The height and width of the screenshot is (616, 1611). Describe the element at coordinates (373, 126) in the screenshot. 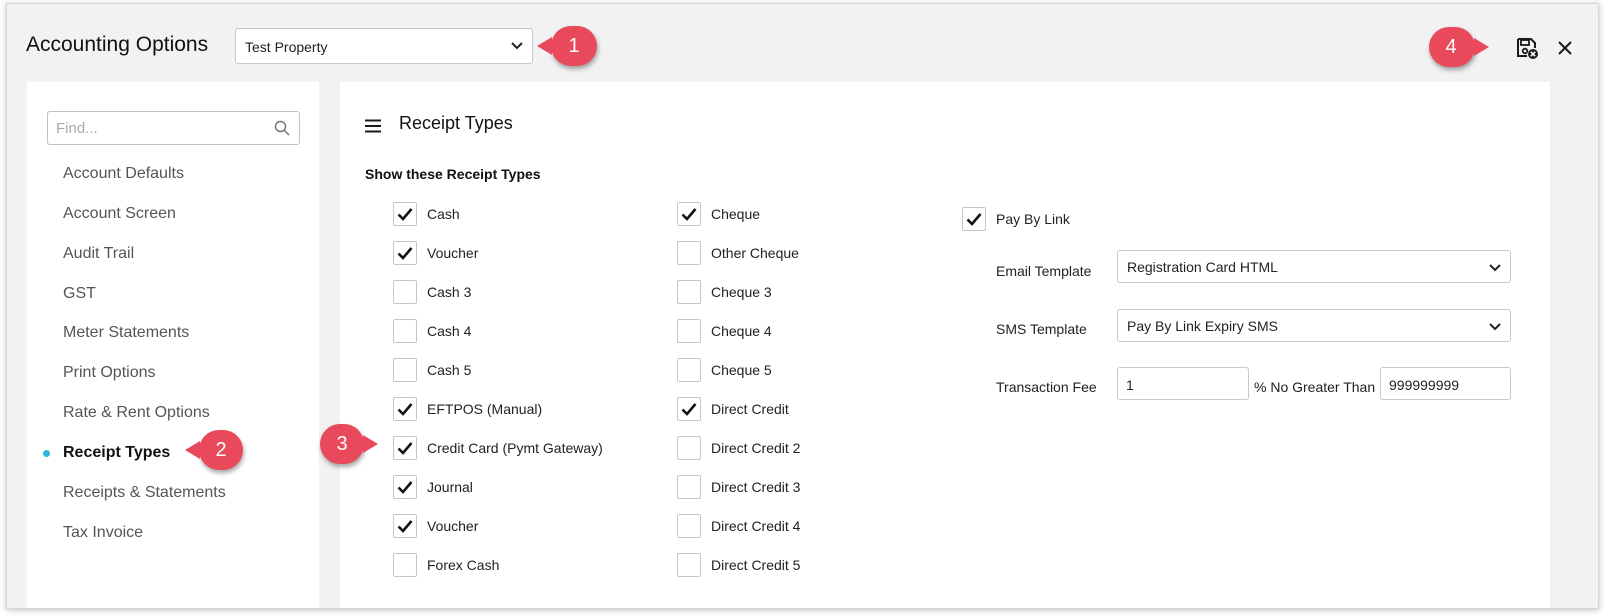

I see `hamburger-menu-icon` at that location.